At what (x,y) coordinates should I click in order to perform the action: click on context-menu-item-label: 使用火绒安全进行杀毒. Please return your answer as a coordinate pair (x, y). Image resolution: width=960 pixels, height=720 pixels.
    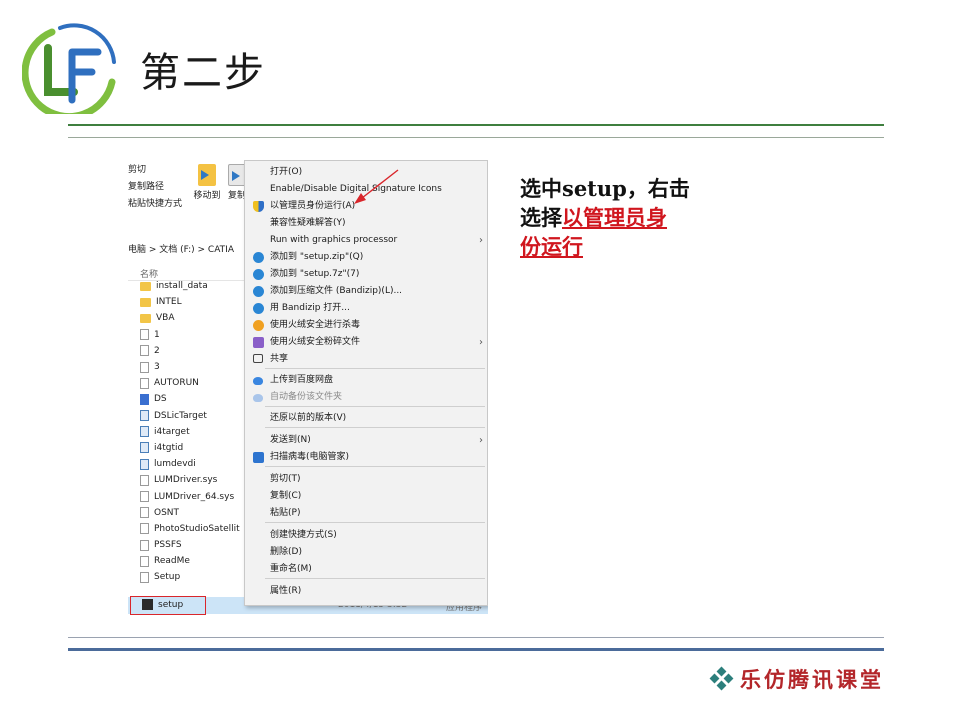
    Looking at the image, I should click on (315, 325).